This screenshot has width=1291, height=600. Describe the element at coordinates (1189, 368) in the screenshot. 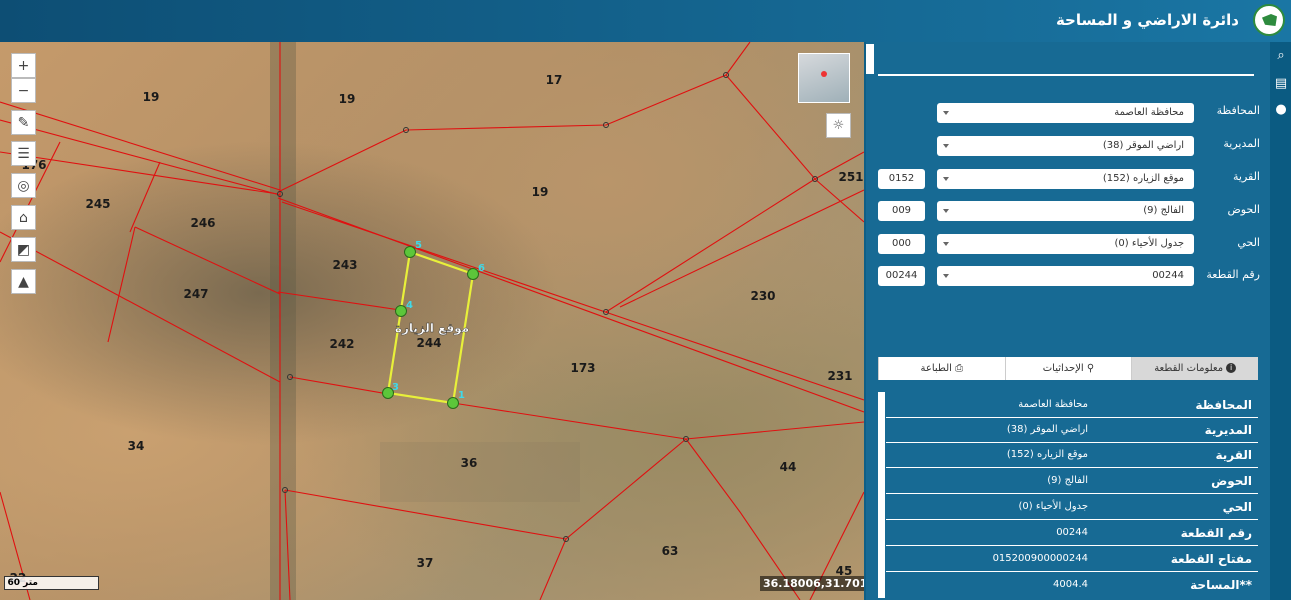

I see `tab-label: معلومات القطعة` at that location.